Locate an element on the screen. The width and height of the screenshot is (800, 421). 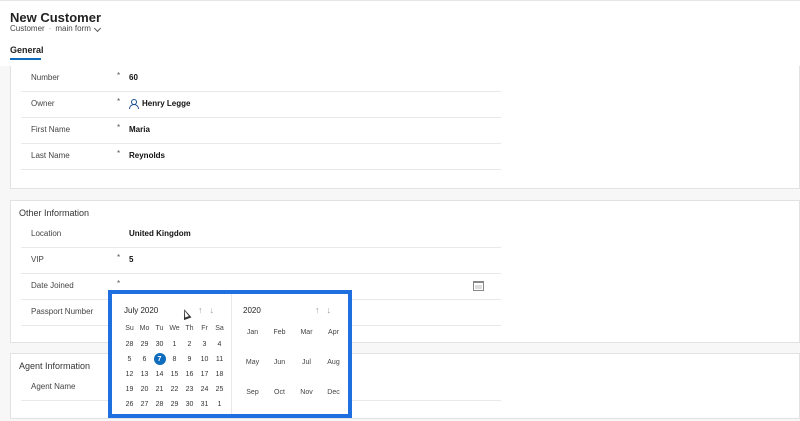
person-icon is located at coordinates (134, 104).